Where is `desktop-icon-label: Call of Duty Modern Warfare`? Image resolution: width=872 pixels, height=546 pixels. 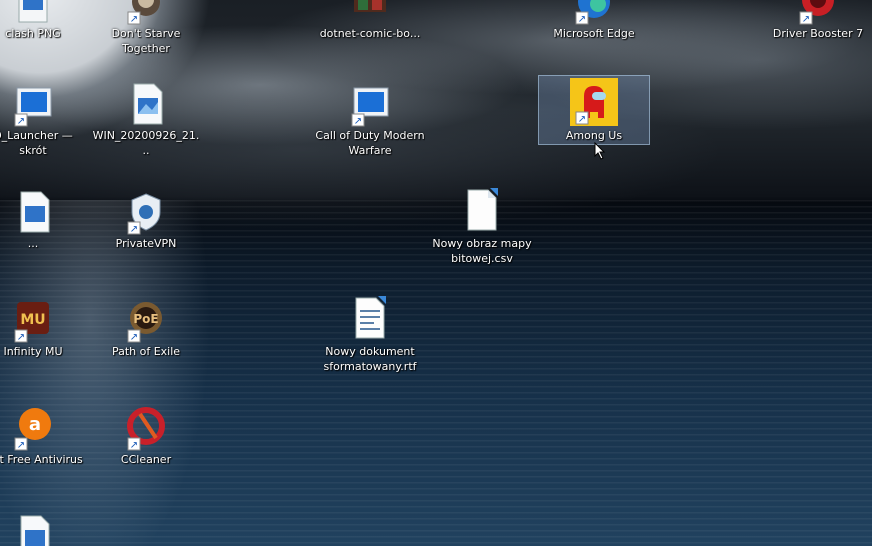
desktop-icon-label: Call of Duty Modern Warfare is located at coordinates (370, 143).